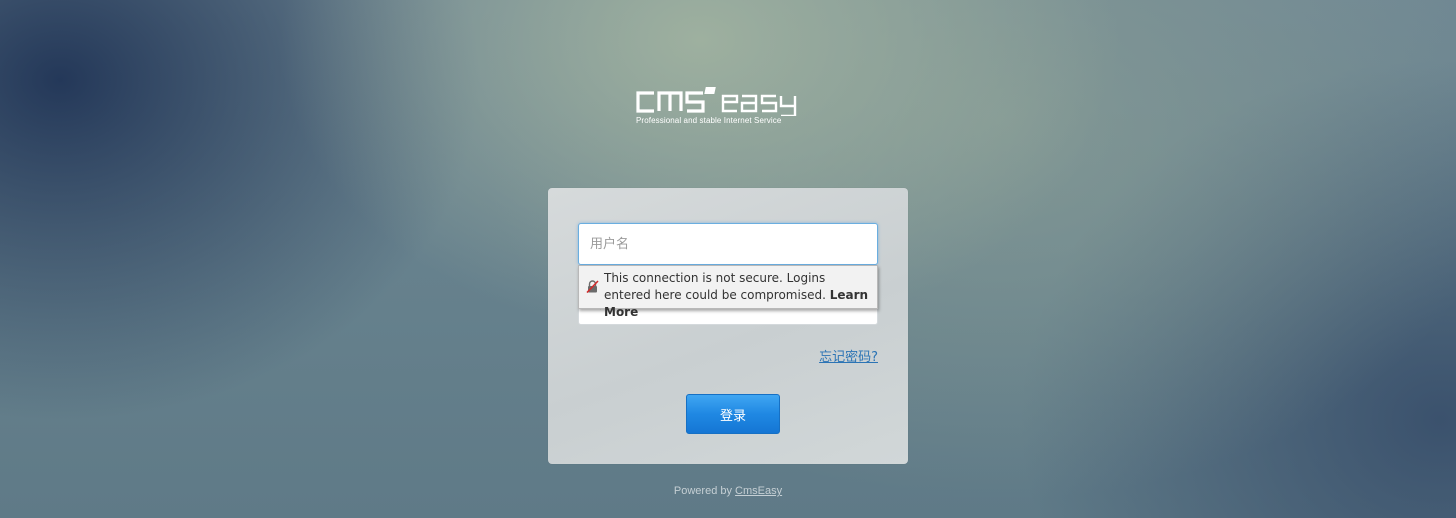 This screenshot has width=1456, height=518. I want to click on login-button: 登录, so click(733, 414).